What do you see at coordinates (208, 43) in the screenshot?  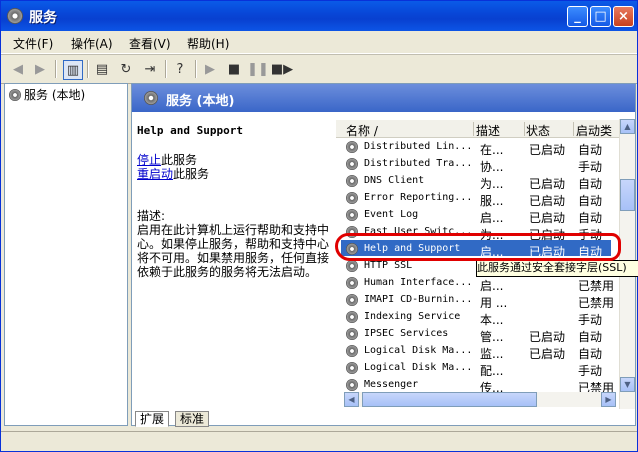 I see `menu-help: 帮助(H)` at bounding box center [208, 43].